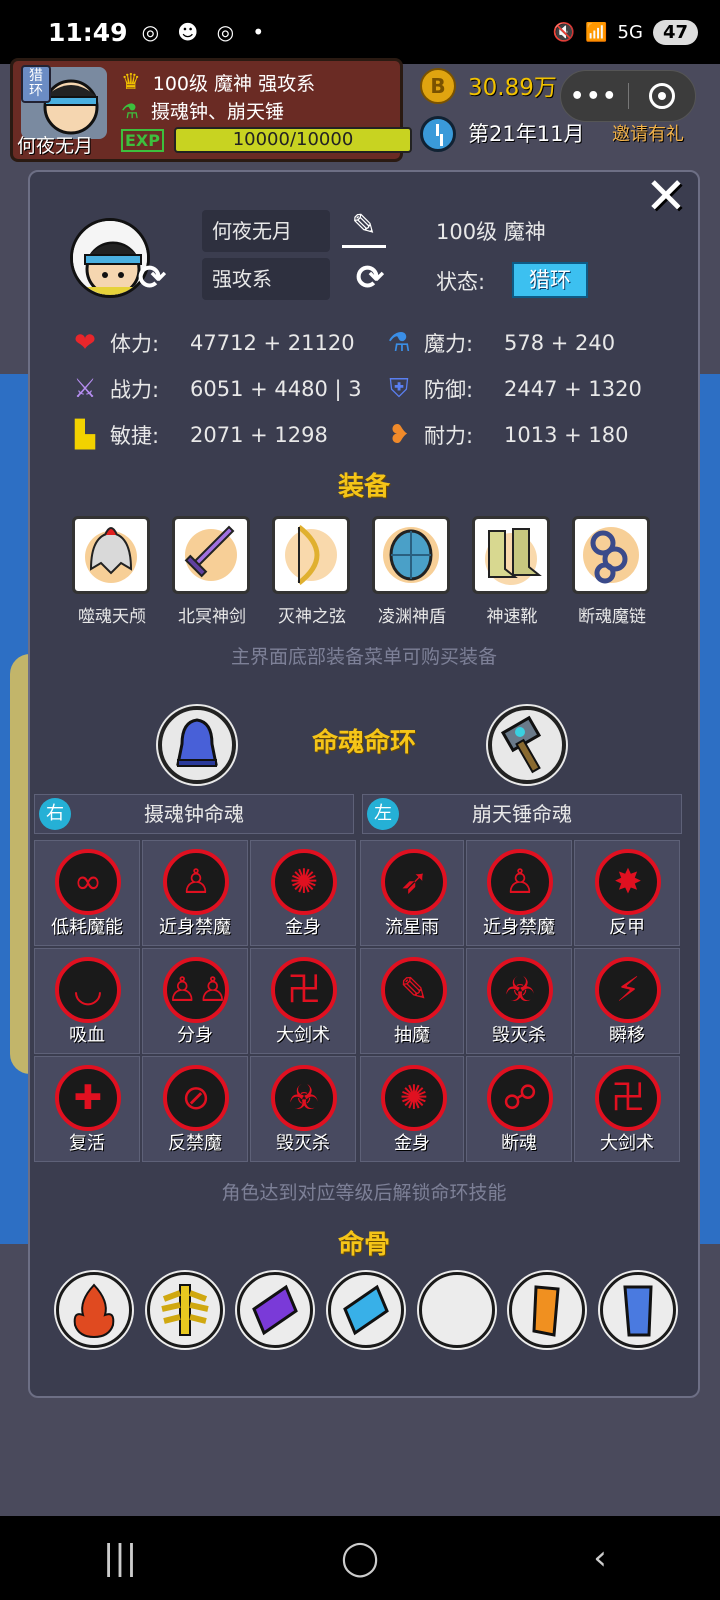  What do you see at coordinates (461, 282) in the screenshot?
I see `state-label: 状态:` at bounding box center [461, 282].